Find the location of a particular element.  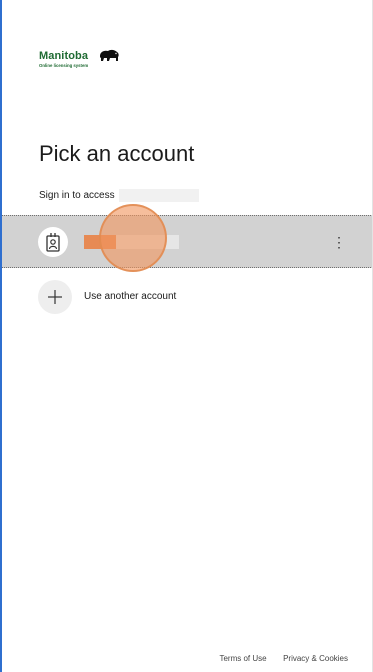

sign-in-subtitle: Sign in to access is located at coordinates (119, 195).